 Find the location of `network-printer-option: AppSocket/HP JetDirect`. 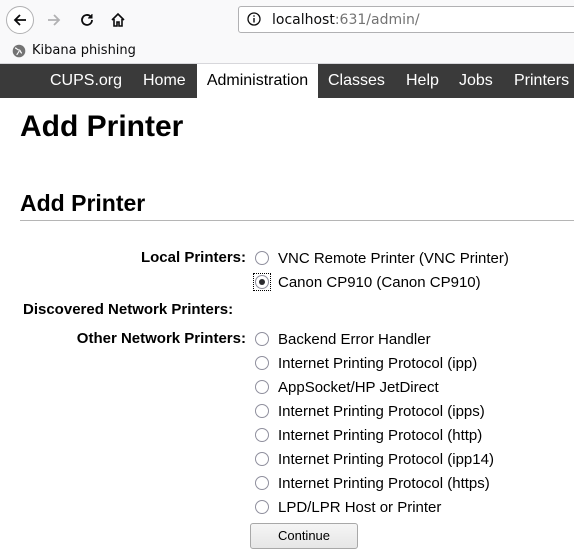

network-printer-option: AppSocket/HP JetDirect is located at coordinates (346, 387).